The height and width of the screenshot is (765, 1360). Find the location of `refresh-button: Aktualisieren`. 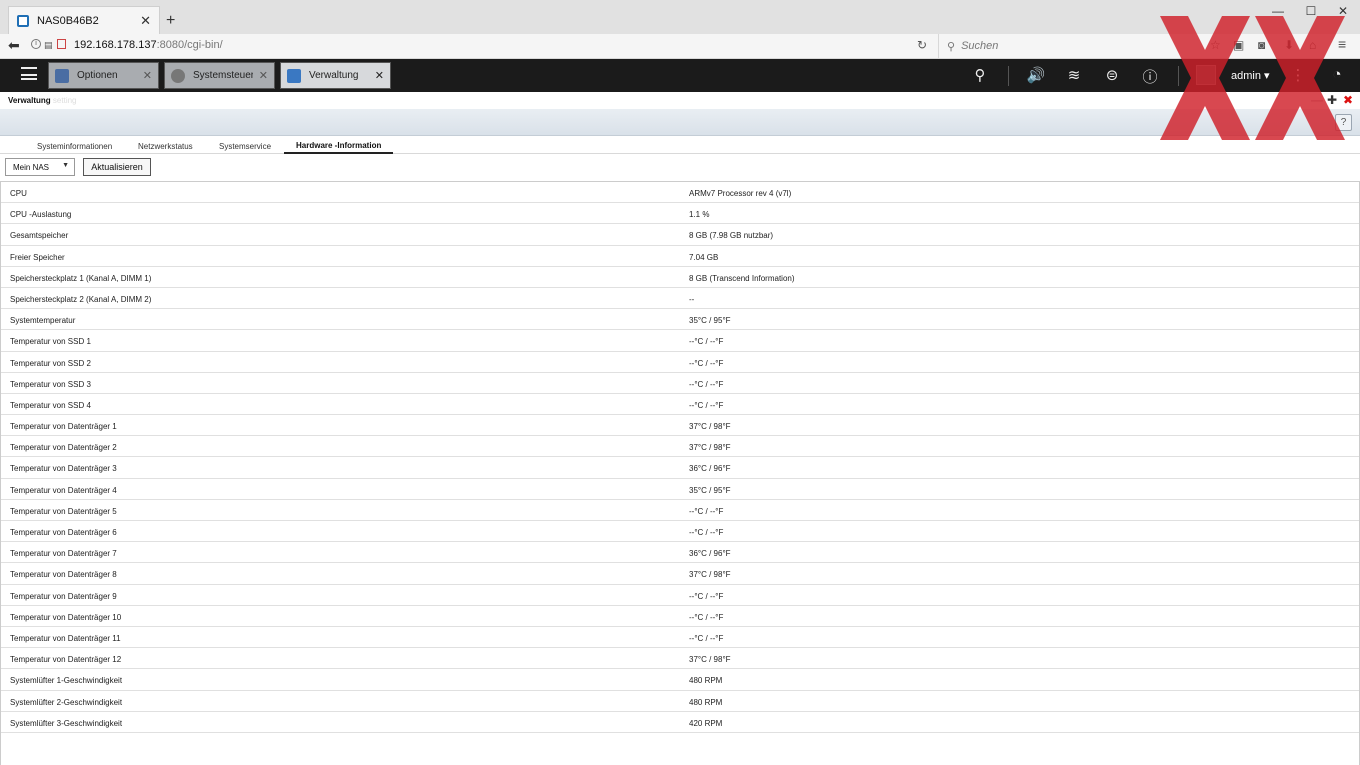

refresh-button: Aktualisieren is located at coordinates (117, 167).